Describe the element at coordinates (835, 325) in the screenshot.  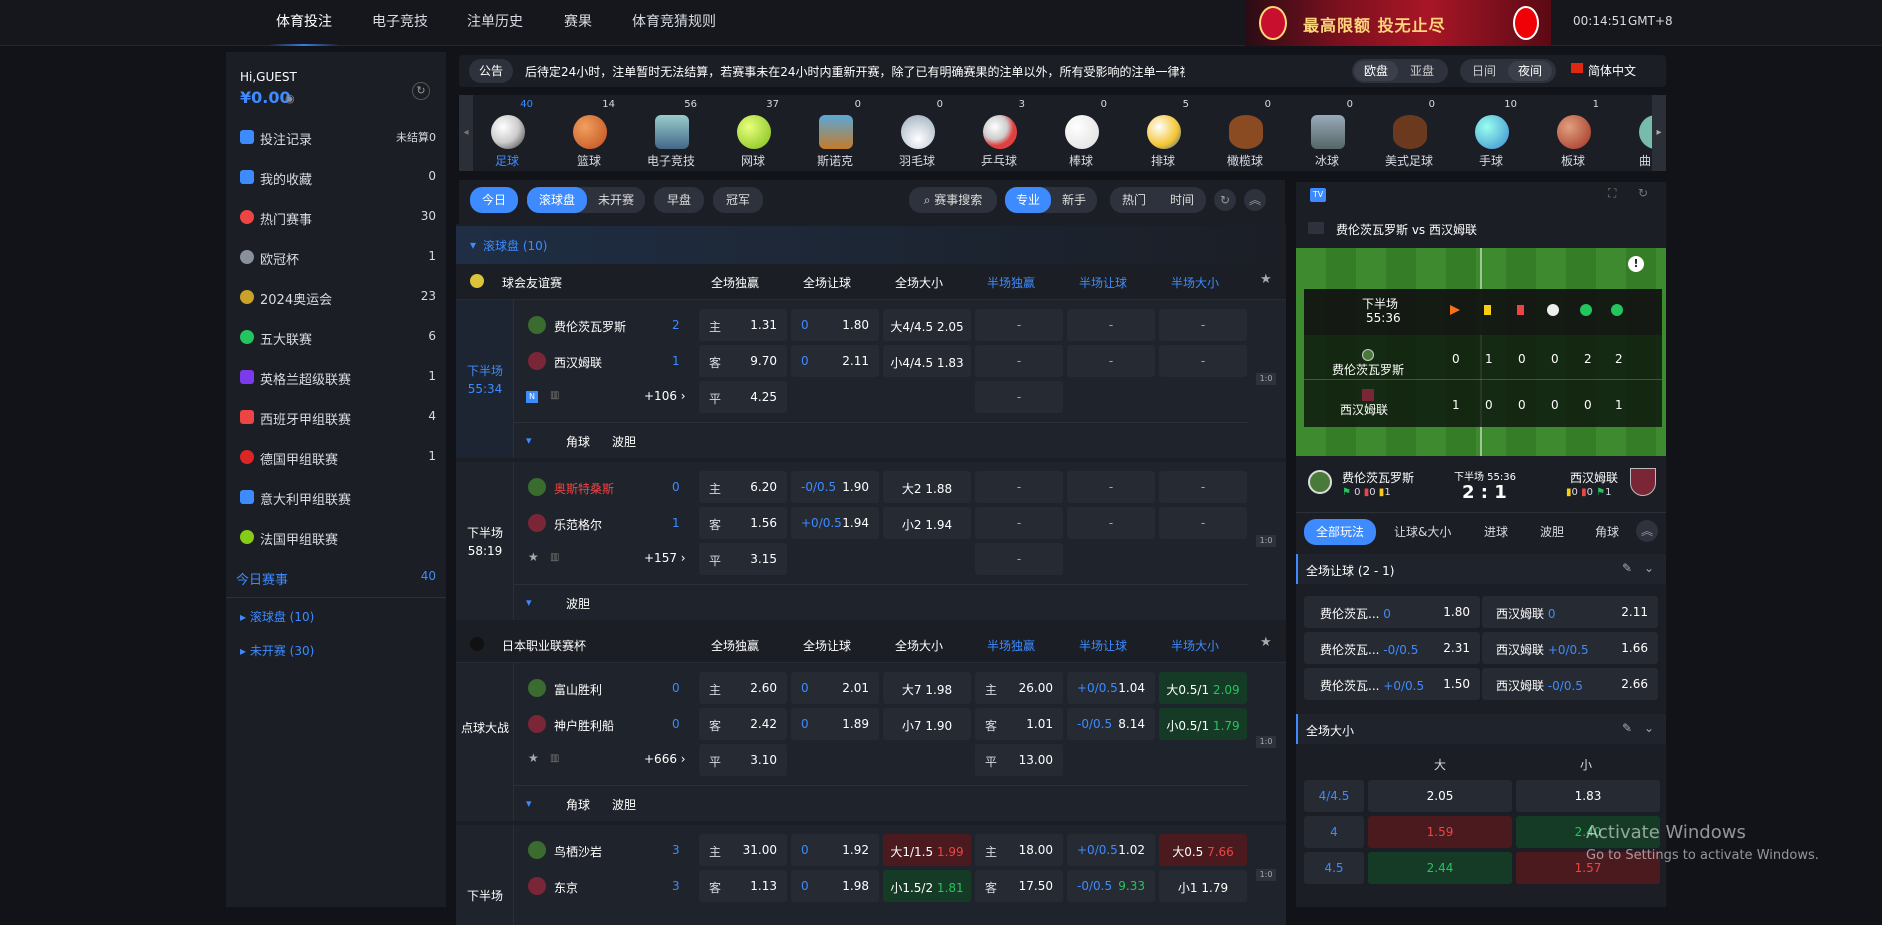
I see `odds-cell: 0 1.80` at that location.